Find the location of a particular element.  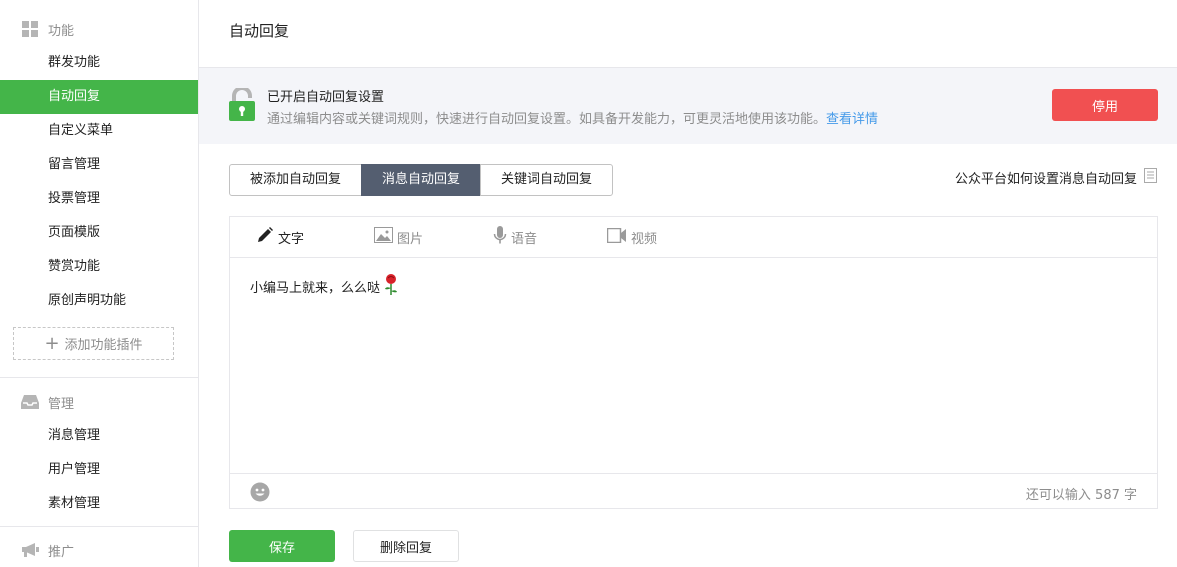

editor-tabs: 文字 图片 语音 视频 is located at coordinates (693, 237).